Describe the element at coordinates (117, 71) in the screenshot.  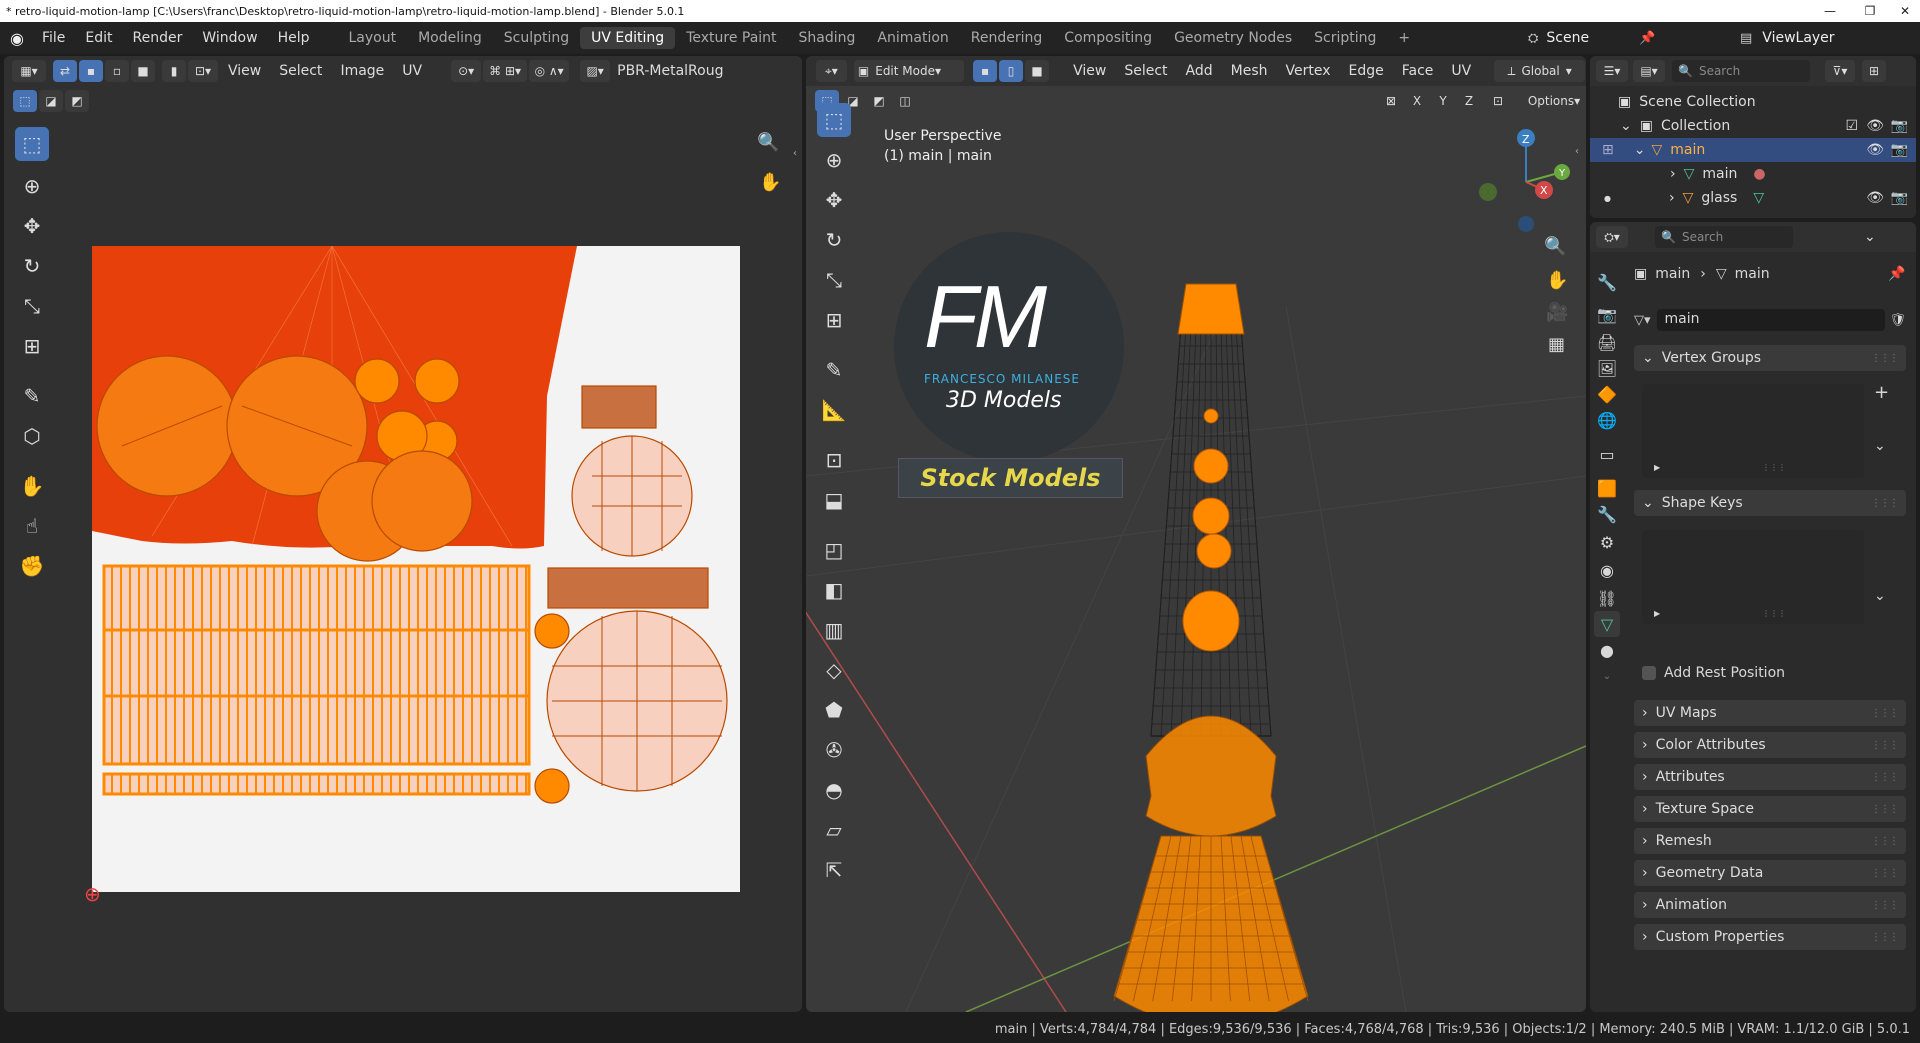
I see `edge-select-icon: ▫` at that location.